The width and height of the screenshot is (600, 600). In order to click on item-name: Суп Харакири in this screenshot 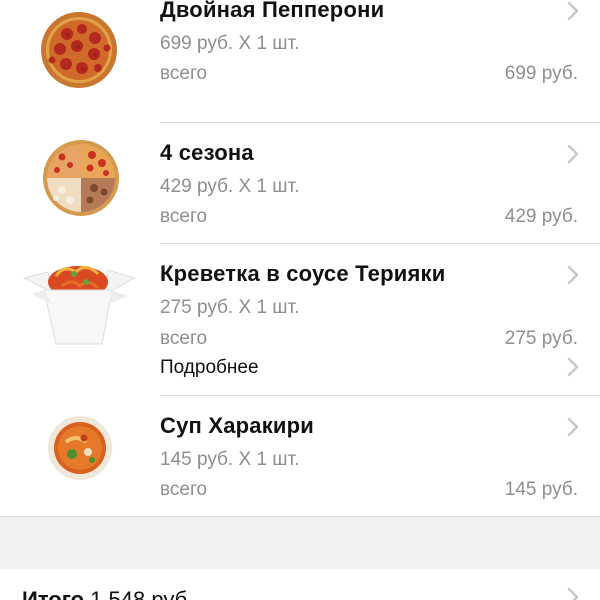, I will do `click(237, 425)`.